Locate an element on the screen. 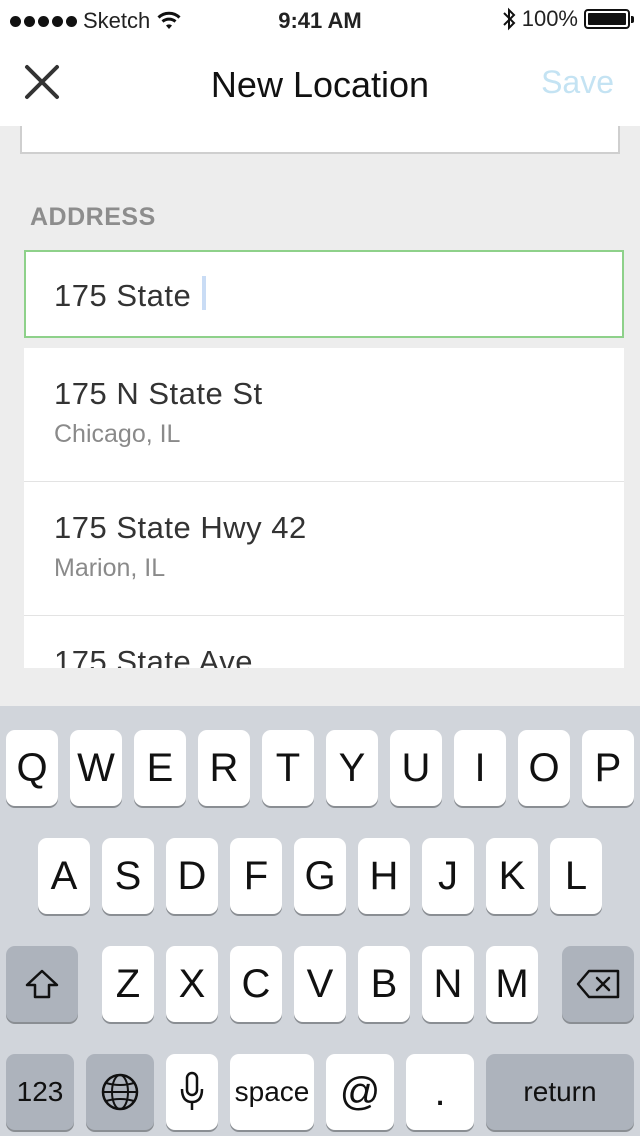  key-o: O is located at coordinates (544, 768).